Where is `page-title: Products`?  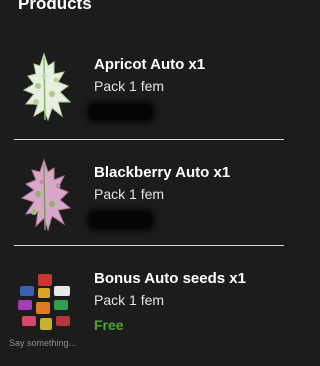 page-title: Products is located at coordinates (55, 6).